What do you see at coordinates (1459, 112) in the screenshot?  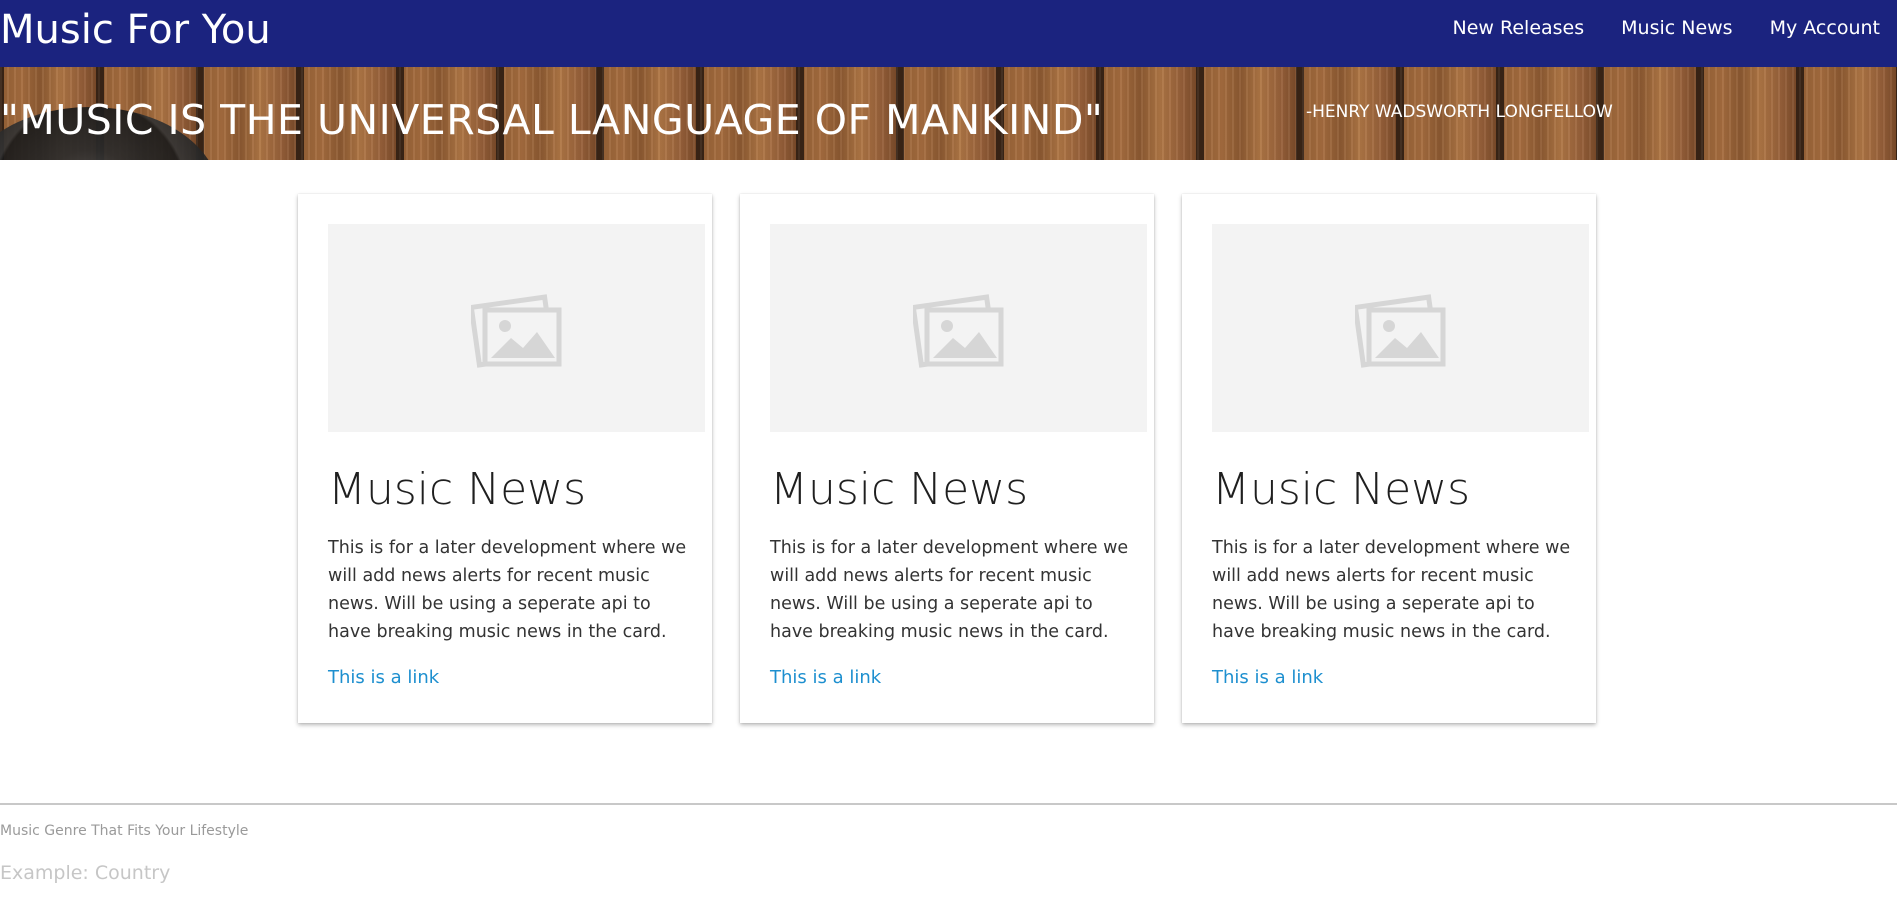 I see `hero-quote-author: -HENRY WADSWORTH LONGFELLOW` at bounding box center [1459, 112].